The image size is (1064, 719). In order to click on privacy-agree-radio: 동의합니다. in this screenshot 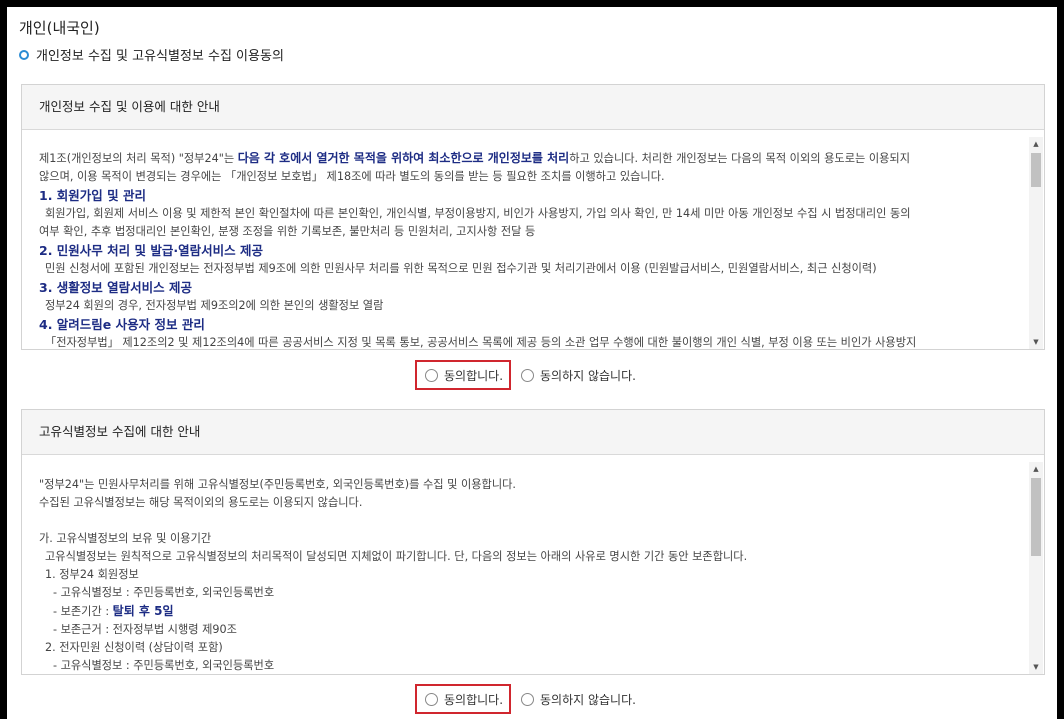, I will do `click(463, 375)`.